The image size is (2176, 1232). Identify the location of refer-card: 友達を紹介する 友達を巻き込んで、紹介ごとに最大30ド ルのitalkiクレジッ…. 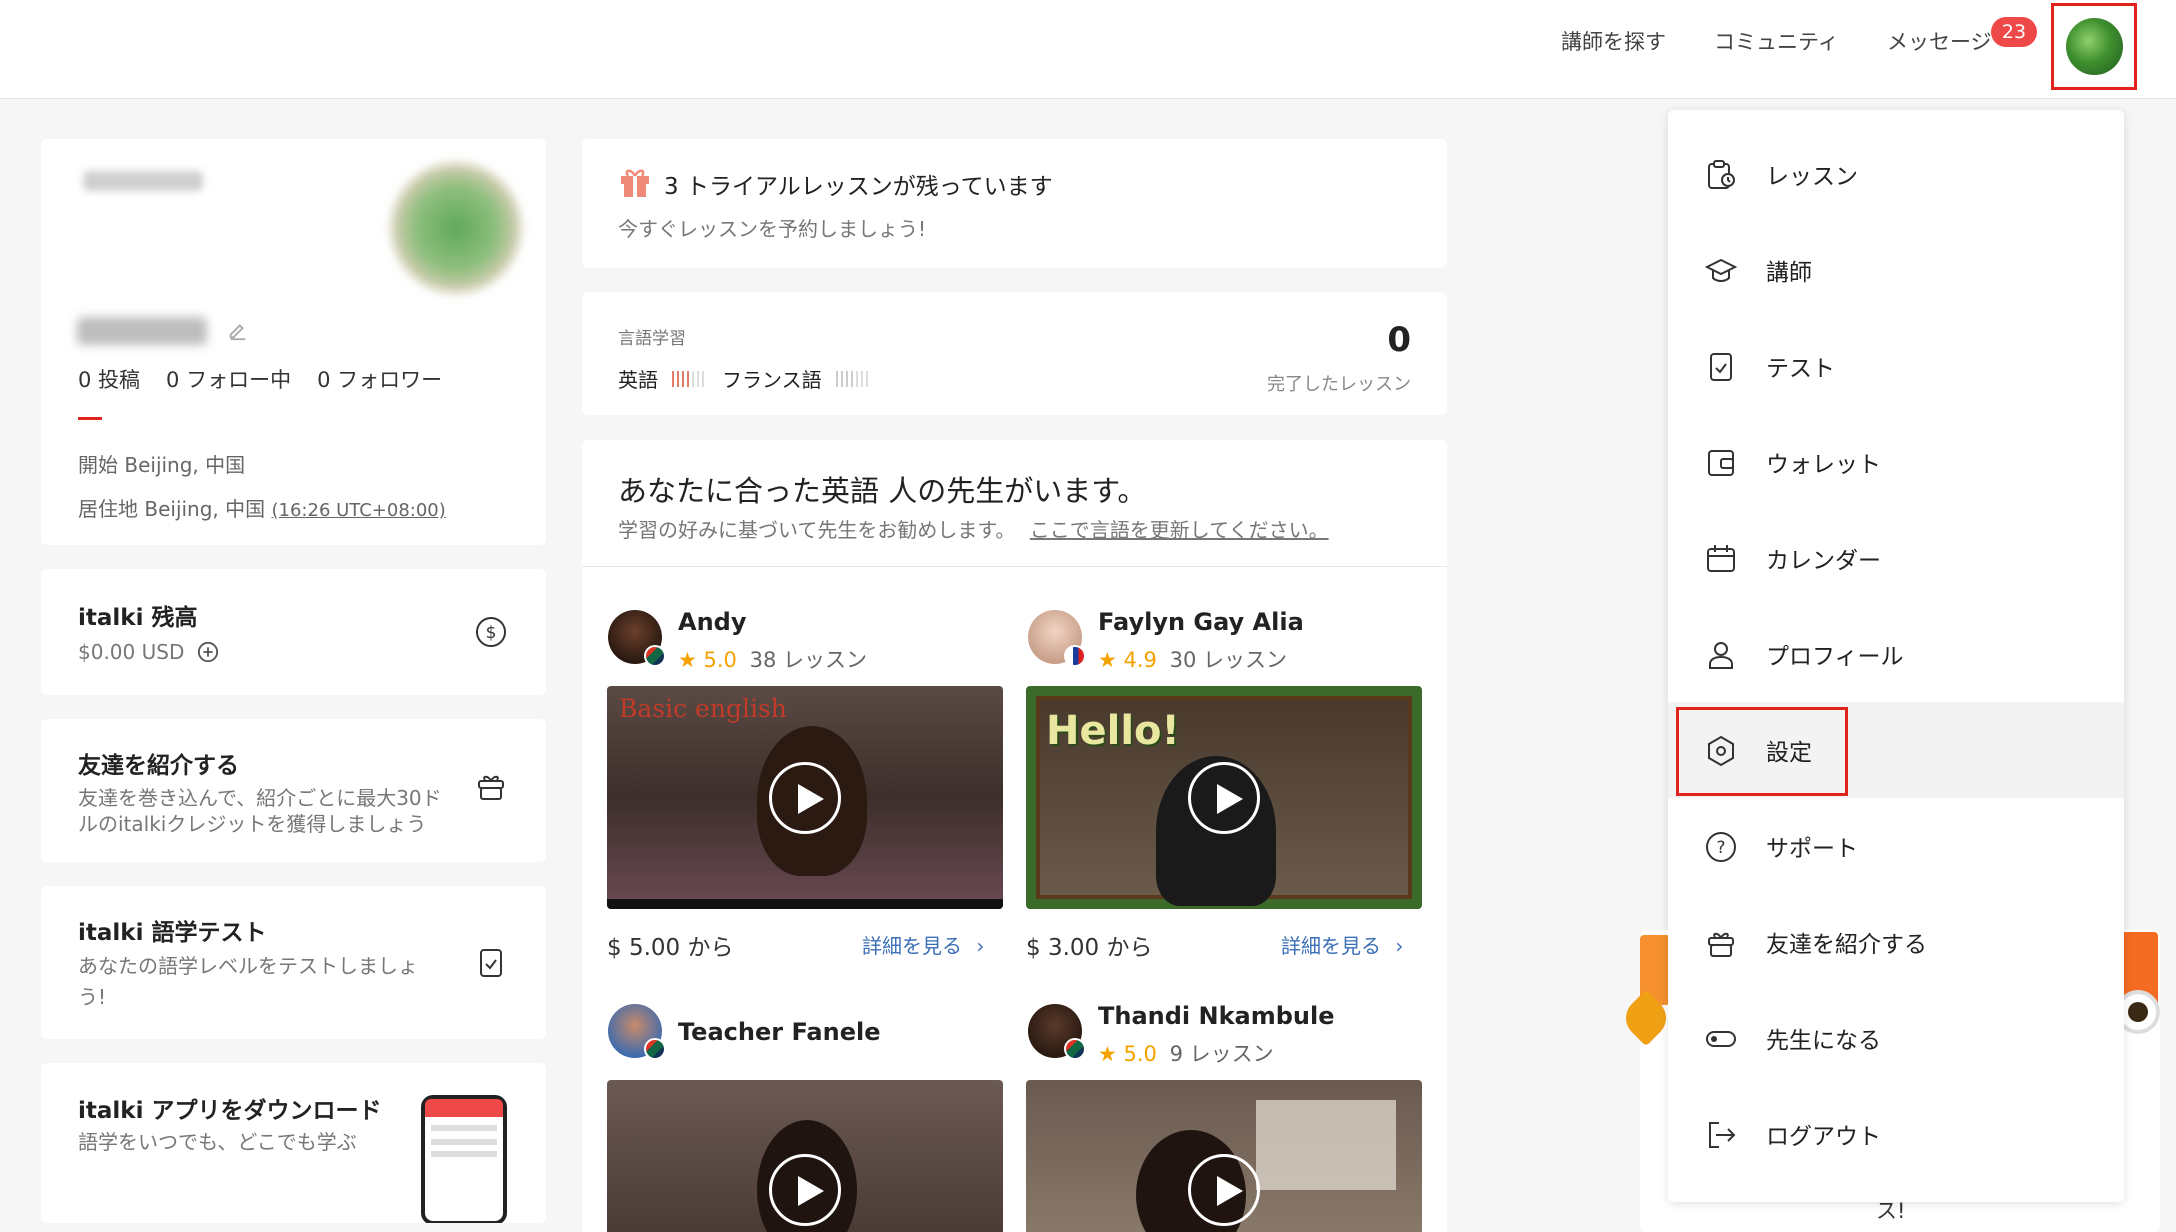
(293, 790).